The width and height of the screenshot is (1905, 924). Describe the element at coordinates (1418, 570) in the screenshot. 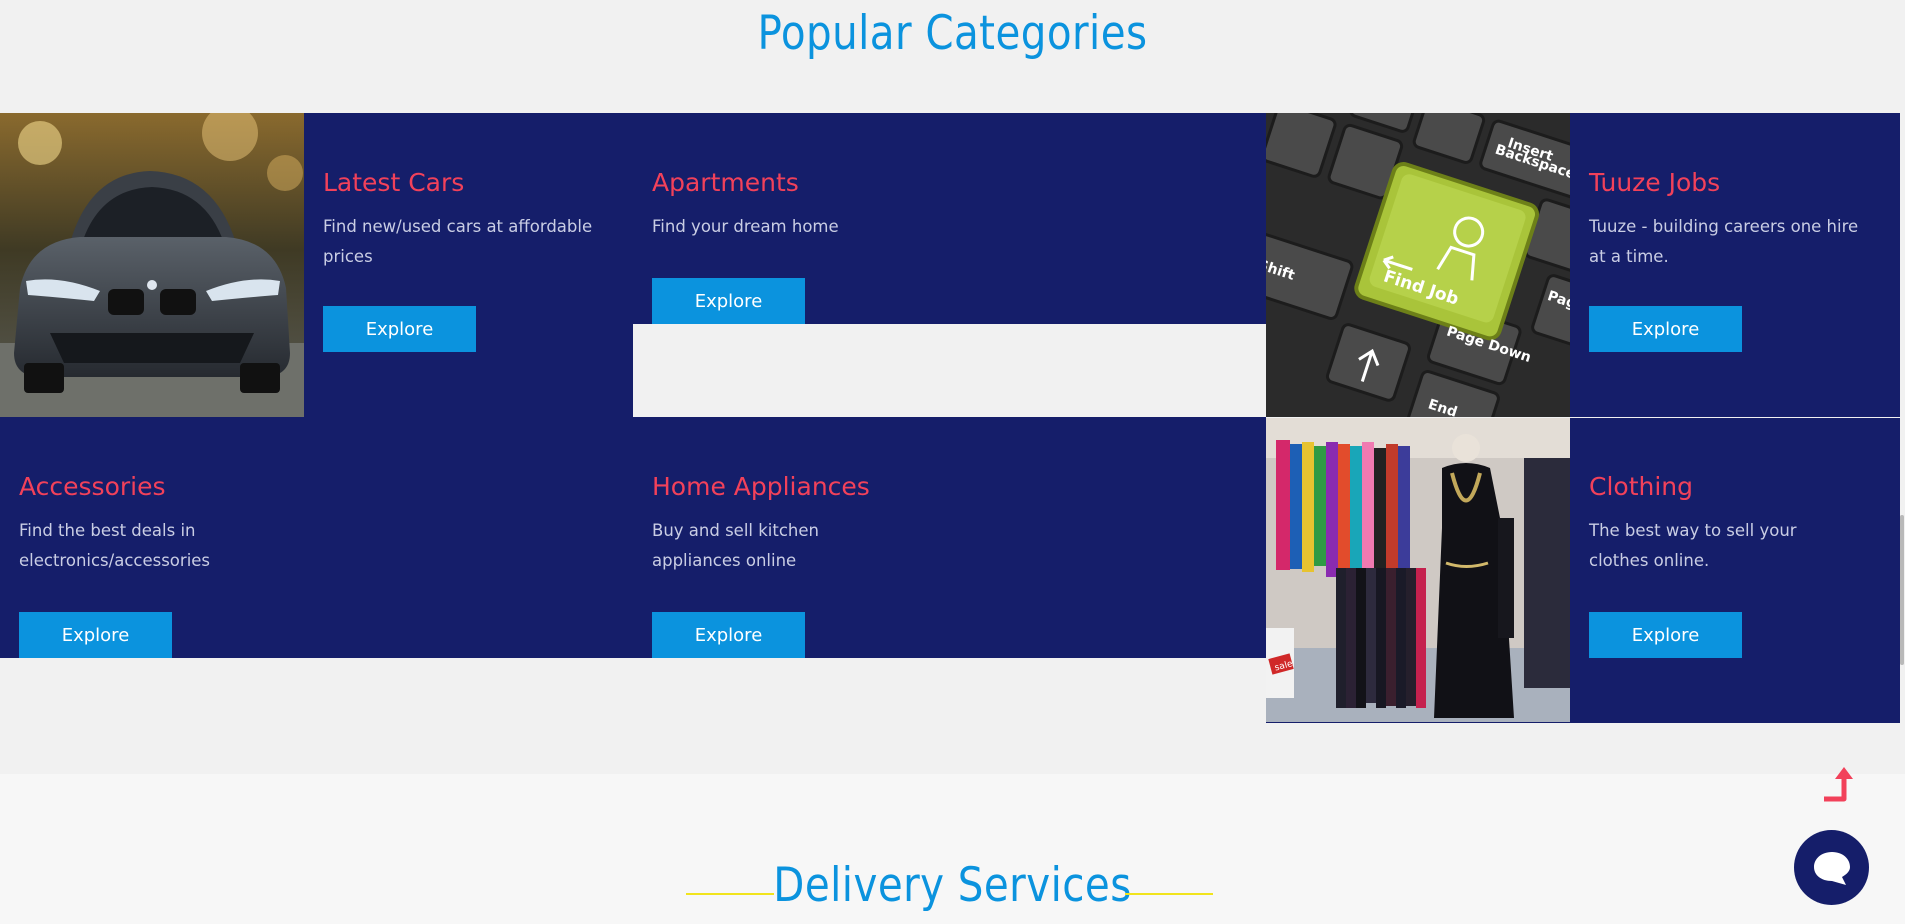

I see `clothing-store-photo: sale` at that location.